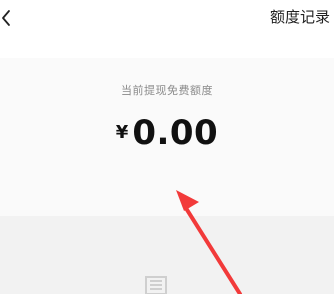  I want to click on quota-label: 当前提现免费额度, so click(167, 90).